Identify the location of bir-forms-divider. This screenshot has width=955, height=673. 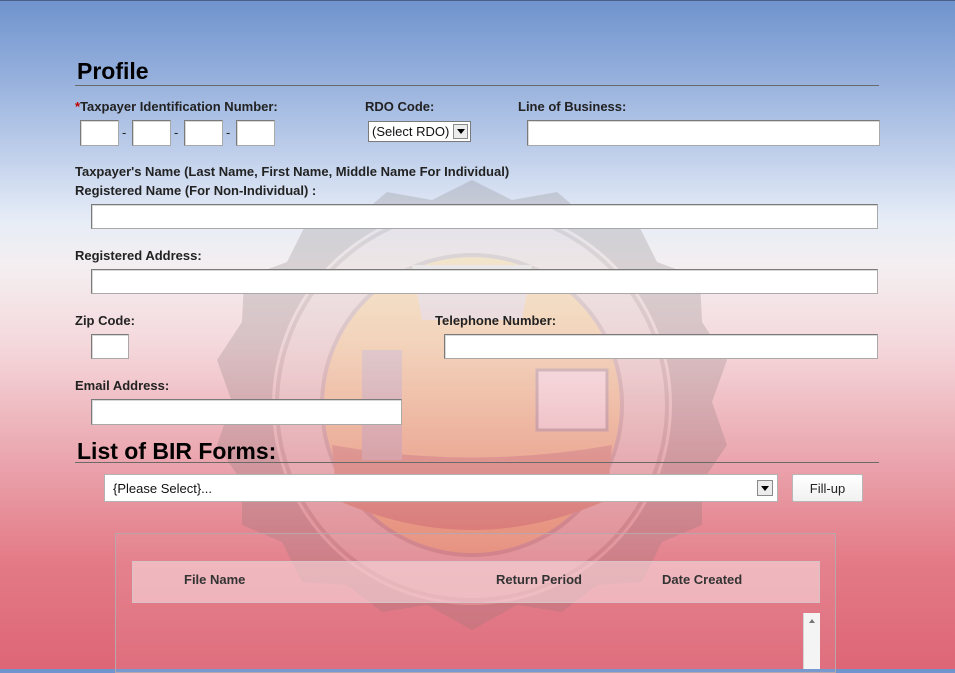
(477, 462).